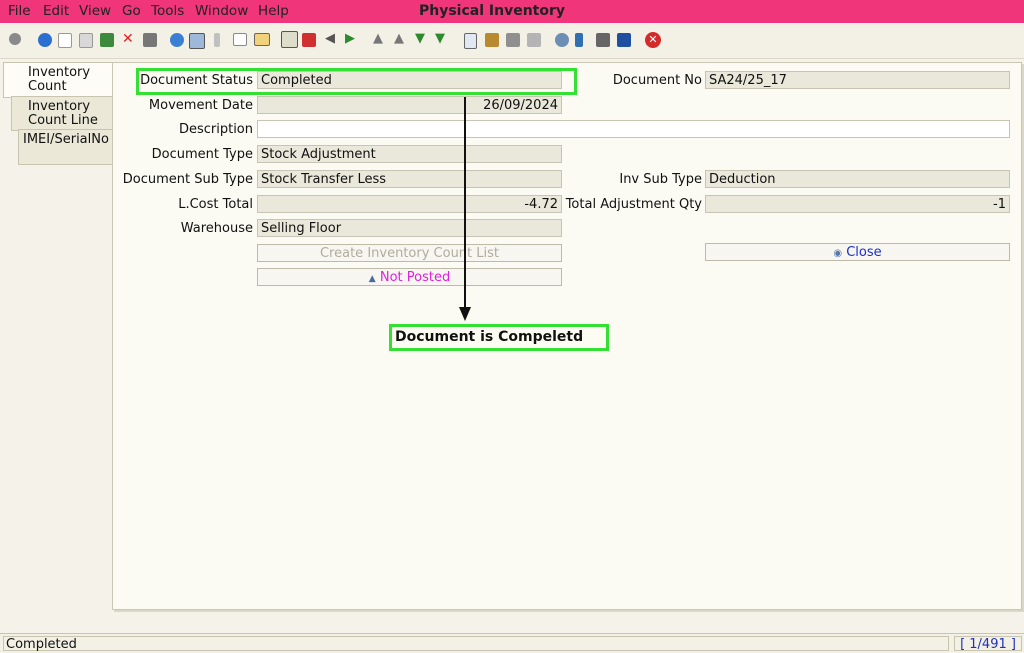 This screenshot has width=1024, height=653. What do you see at coordinates (65, 40) in the screenshot?
I see `new-icon` at bounding box center [65, 40].